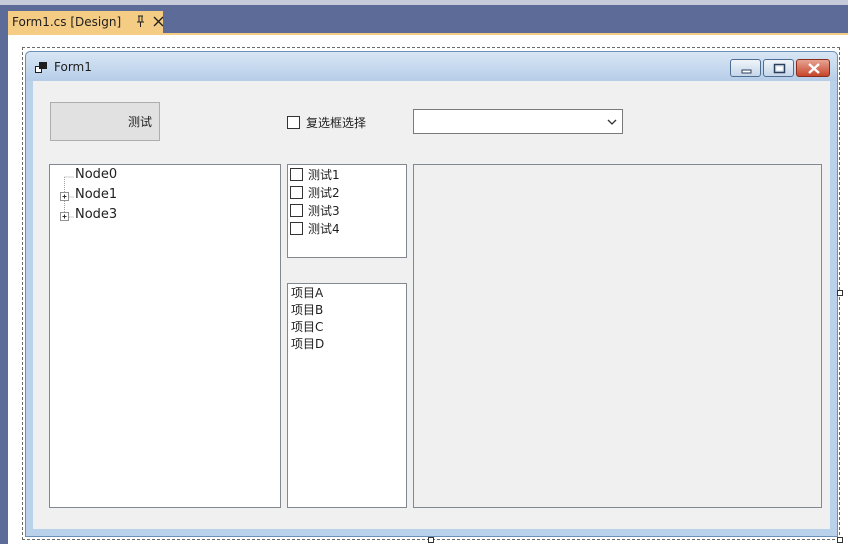 This screenshot has width=848, height=544. Describe the element at coordinates (612, 122) in the screenshot. I see `chevron-down-icon` at that location.